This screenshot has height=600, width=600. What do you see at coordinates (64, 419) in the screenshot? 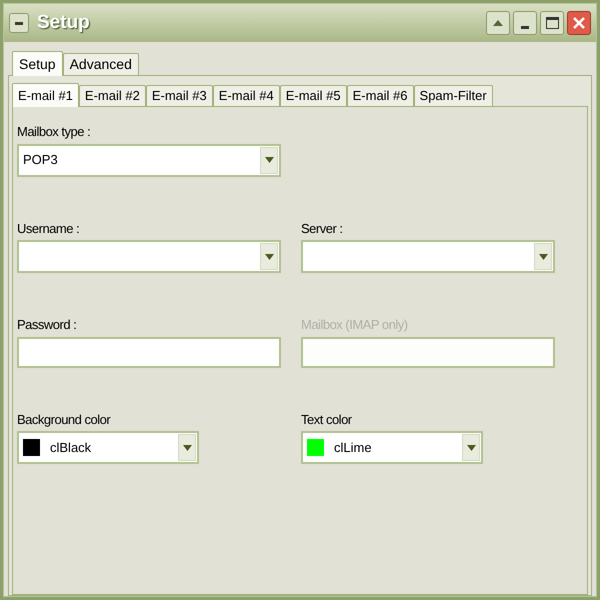
I see `field-label: Background color` at bounding box center [64, 419].